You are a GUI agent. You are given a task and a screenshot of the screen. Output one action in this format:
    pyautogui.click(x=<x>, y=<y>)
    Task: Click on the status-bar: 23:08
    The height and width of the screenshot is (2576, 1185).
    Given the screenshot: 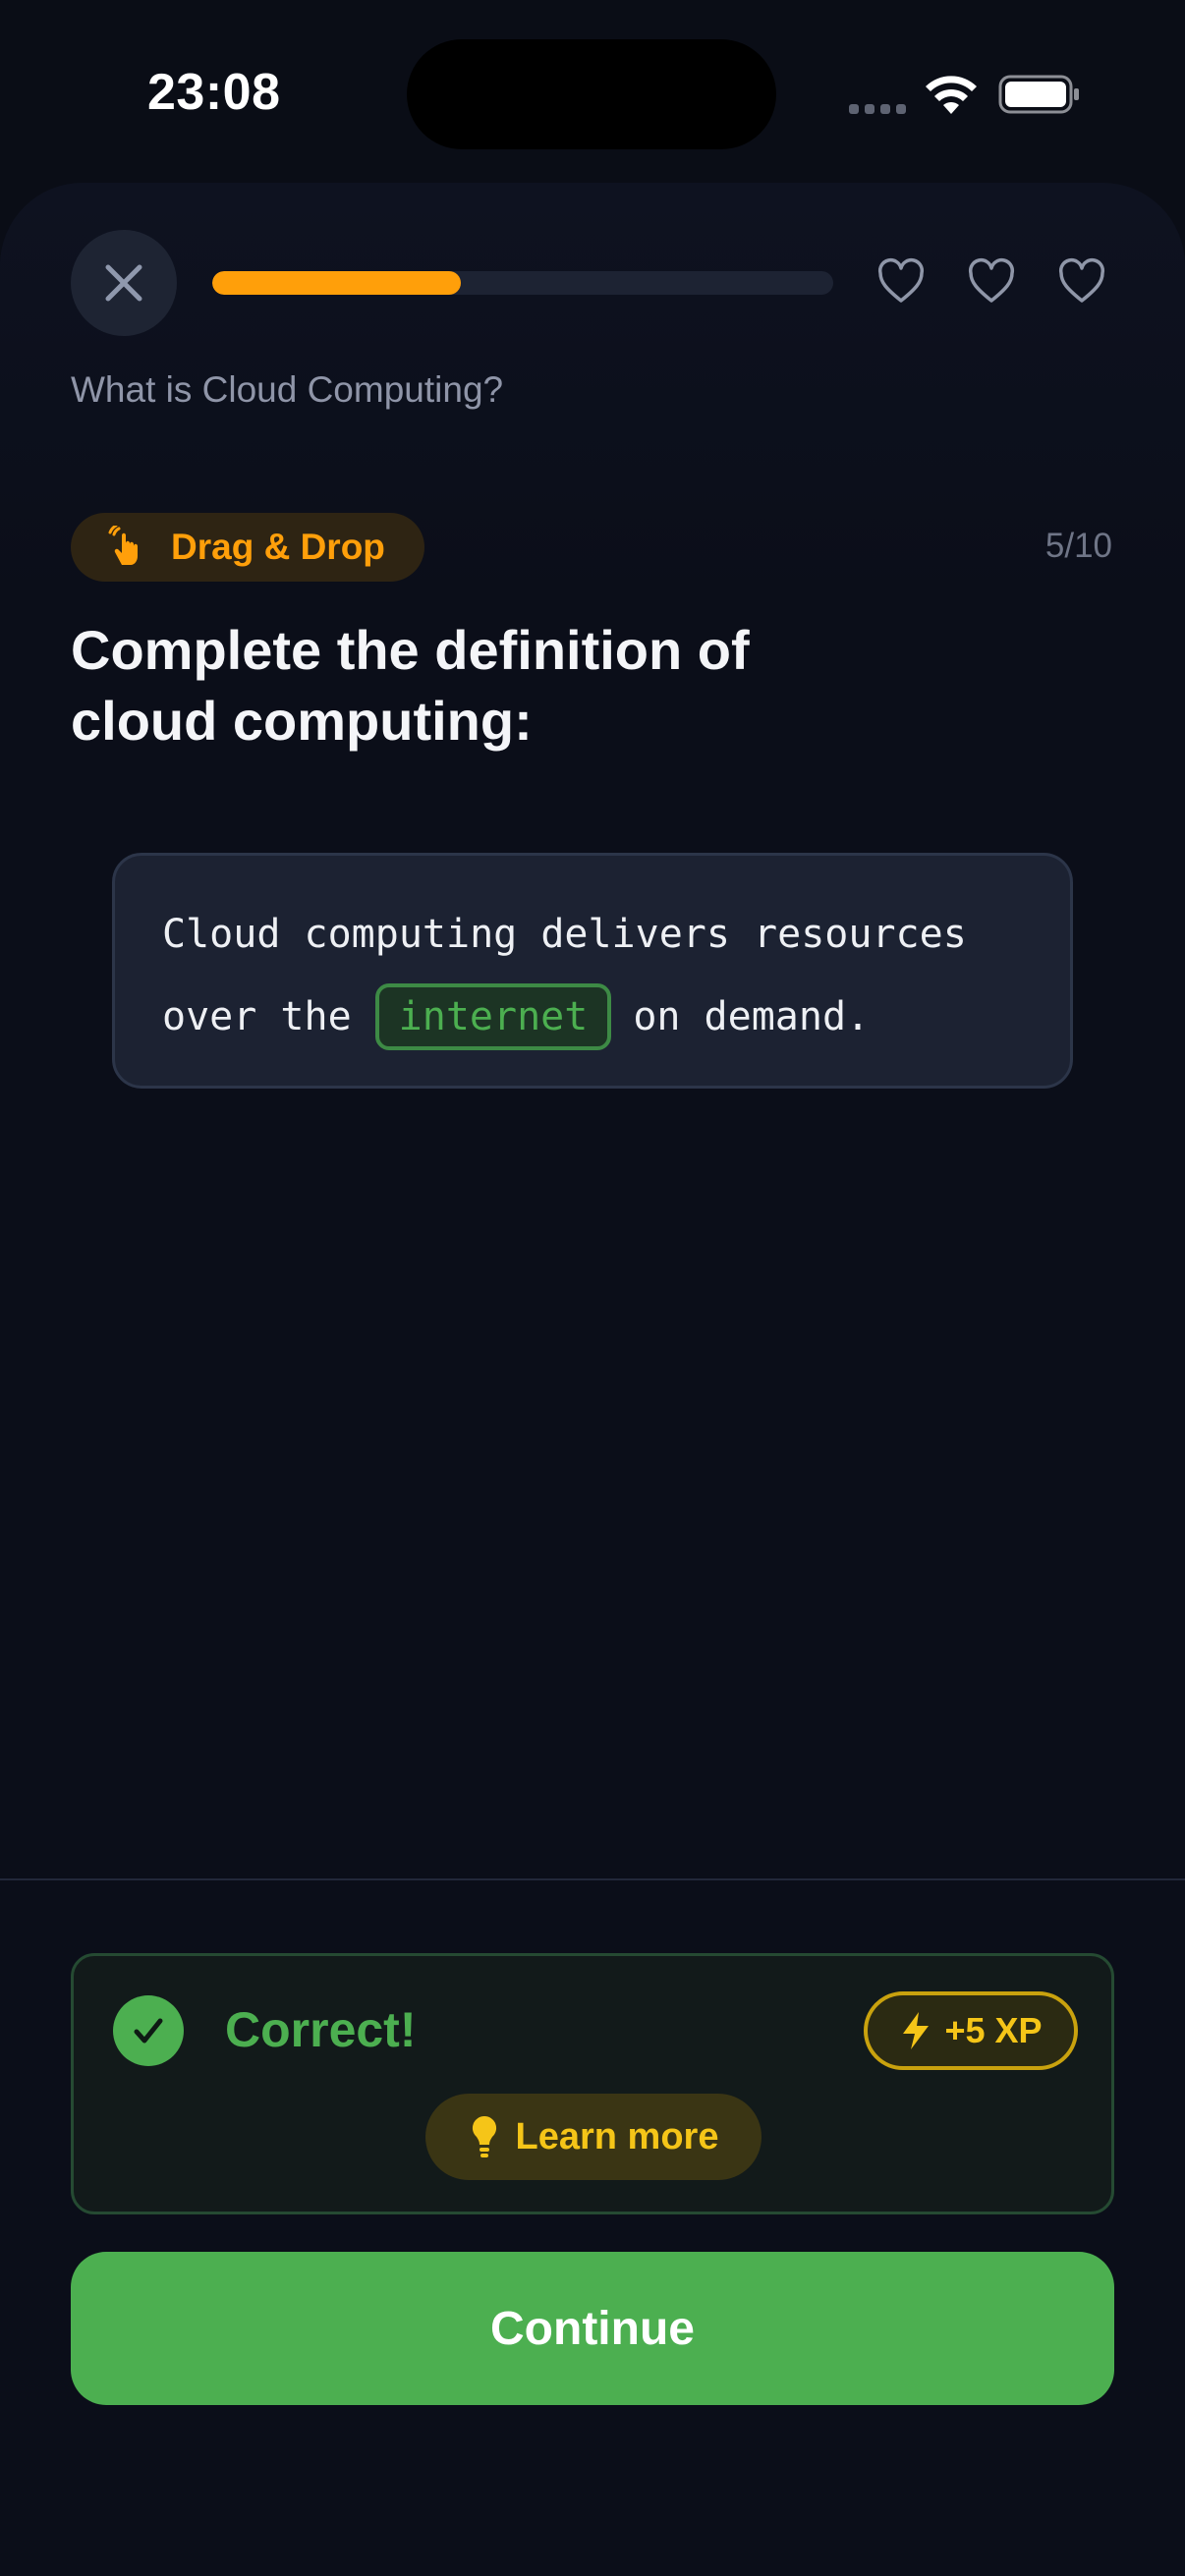 What is the action you would take?
    pyautogui.click(x=592, y=93)
    